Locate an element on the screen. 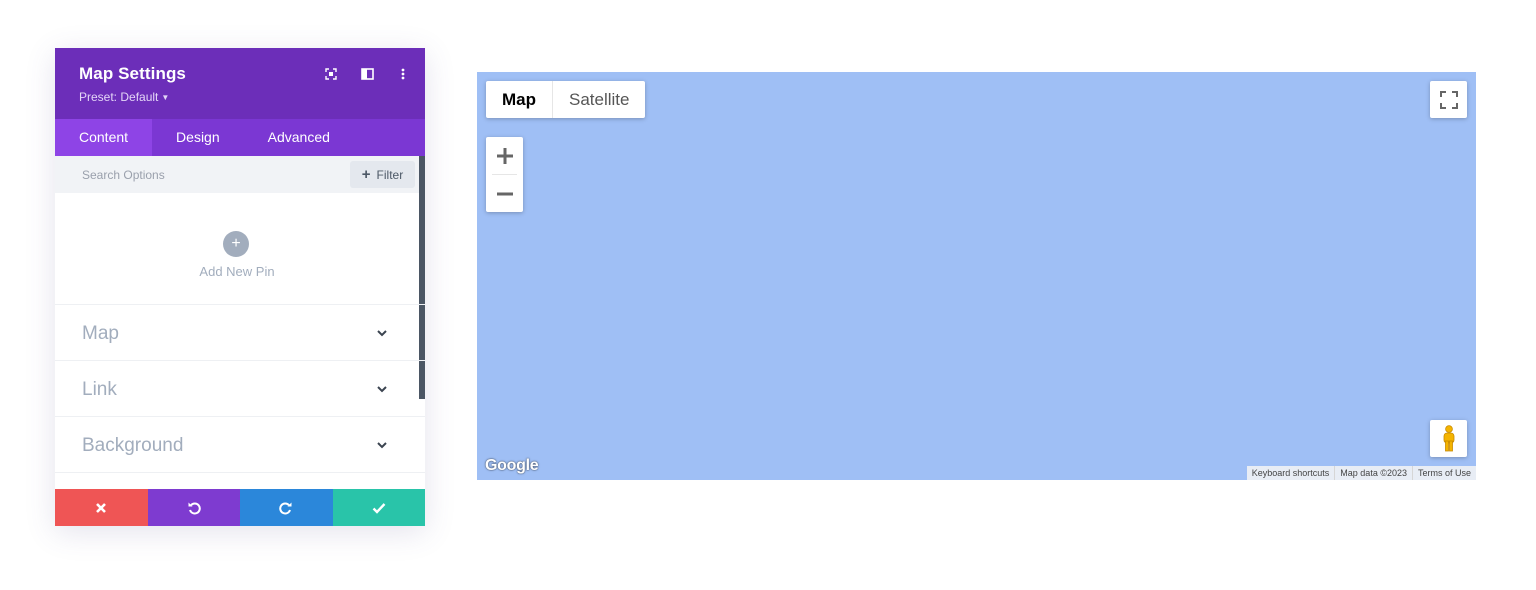  zoom-out-button is located at coordinates (504, 193).